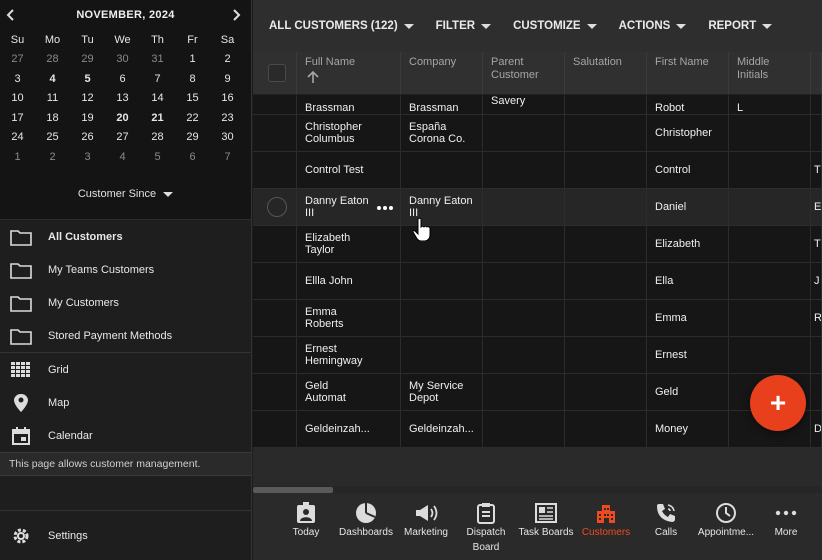 Image resolution: width=822 pixels, height=560 pixels. I want to click on sidebar-item-all-customers: All Customers, so click(125, 236).